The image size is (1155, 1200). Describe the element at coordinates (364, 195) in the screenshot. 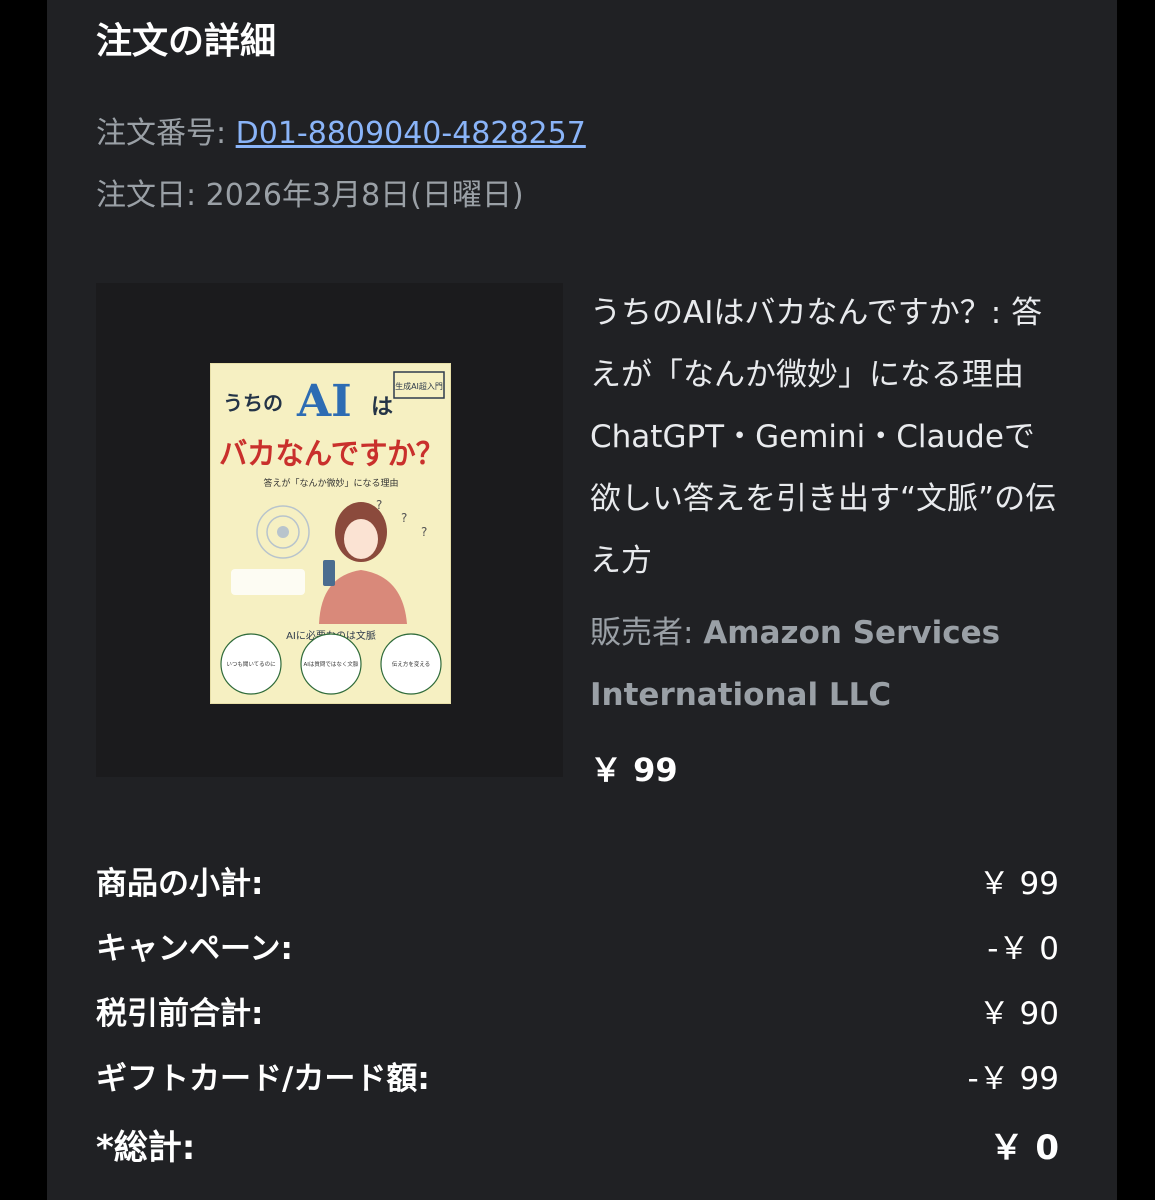

I see `order-date-value: 2026年3月8日(日曜日)` at that location.